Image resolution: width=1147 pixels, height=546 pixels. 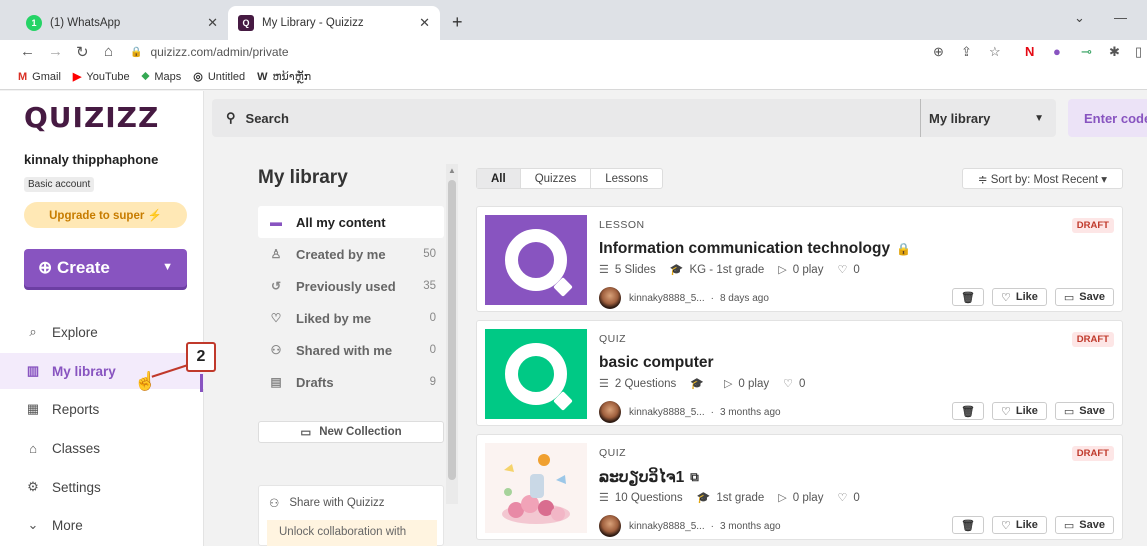 What do you see at coordinates (351, 382) in the screenshot?
I see `library-item-drafts: ▤ Drafts 9` at bounding box center [351, 382].